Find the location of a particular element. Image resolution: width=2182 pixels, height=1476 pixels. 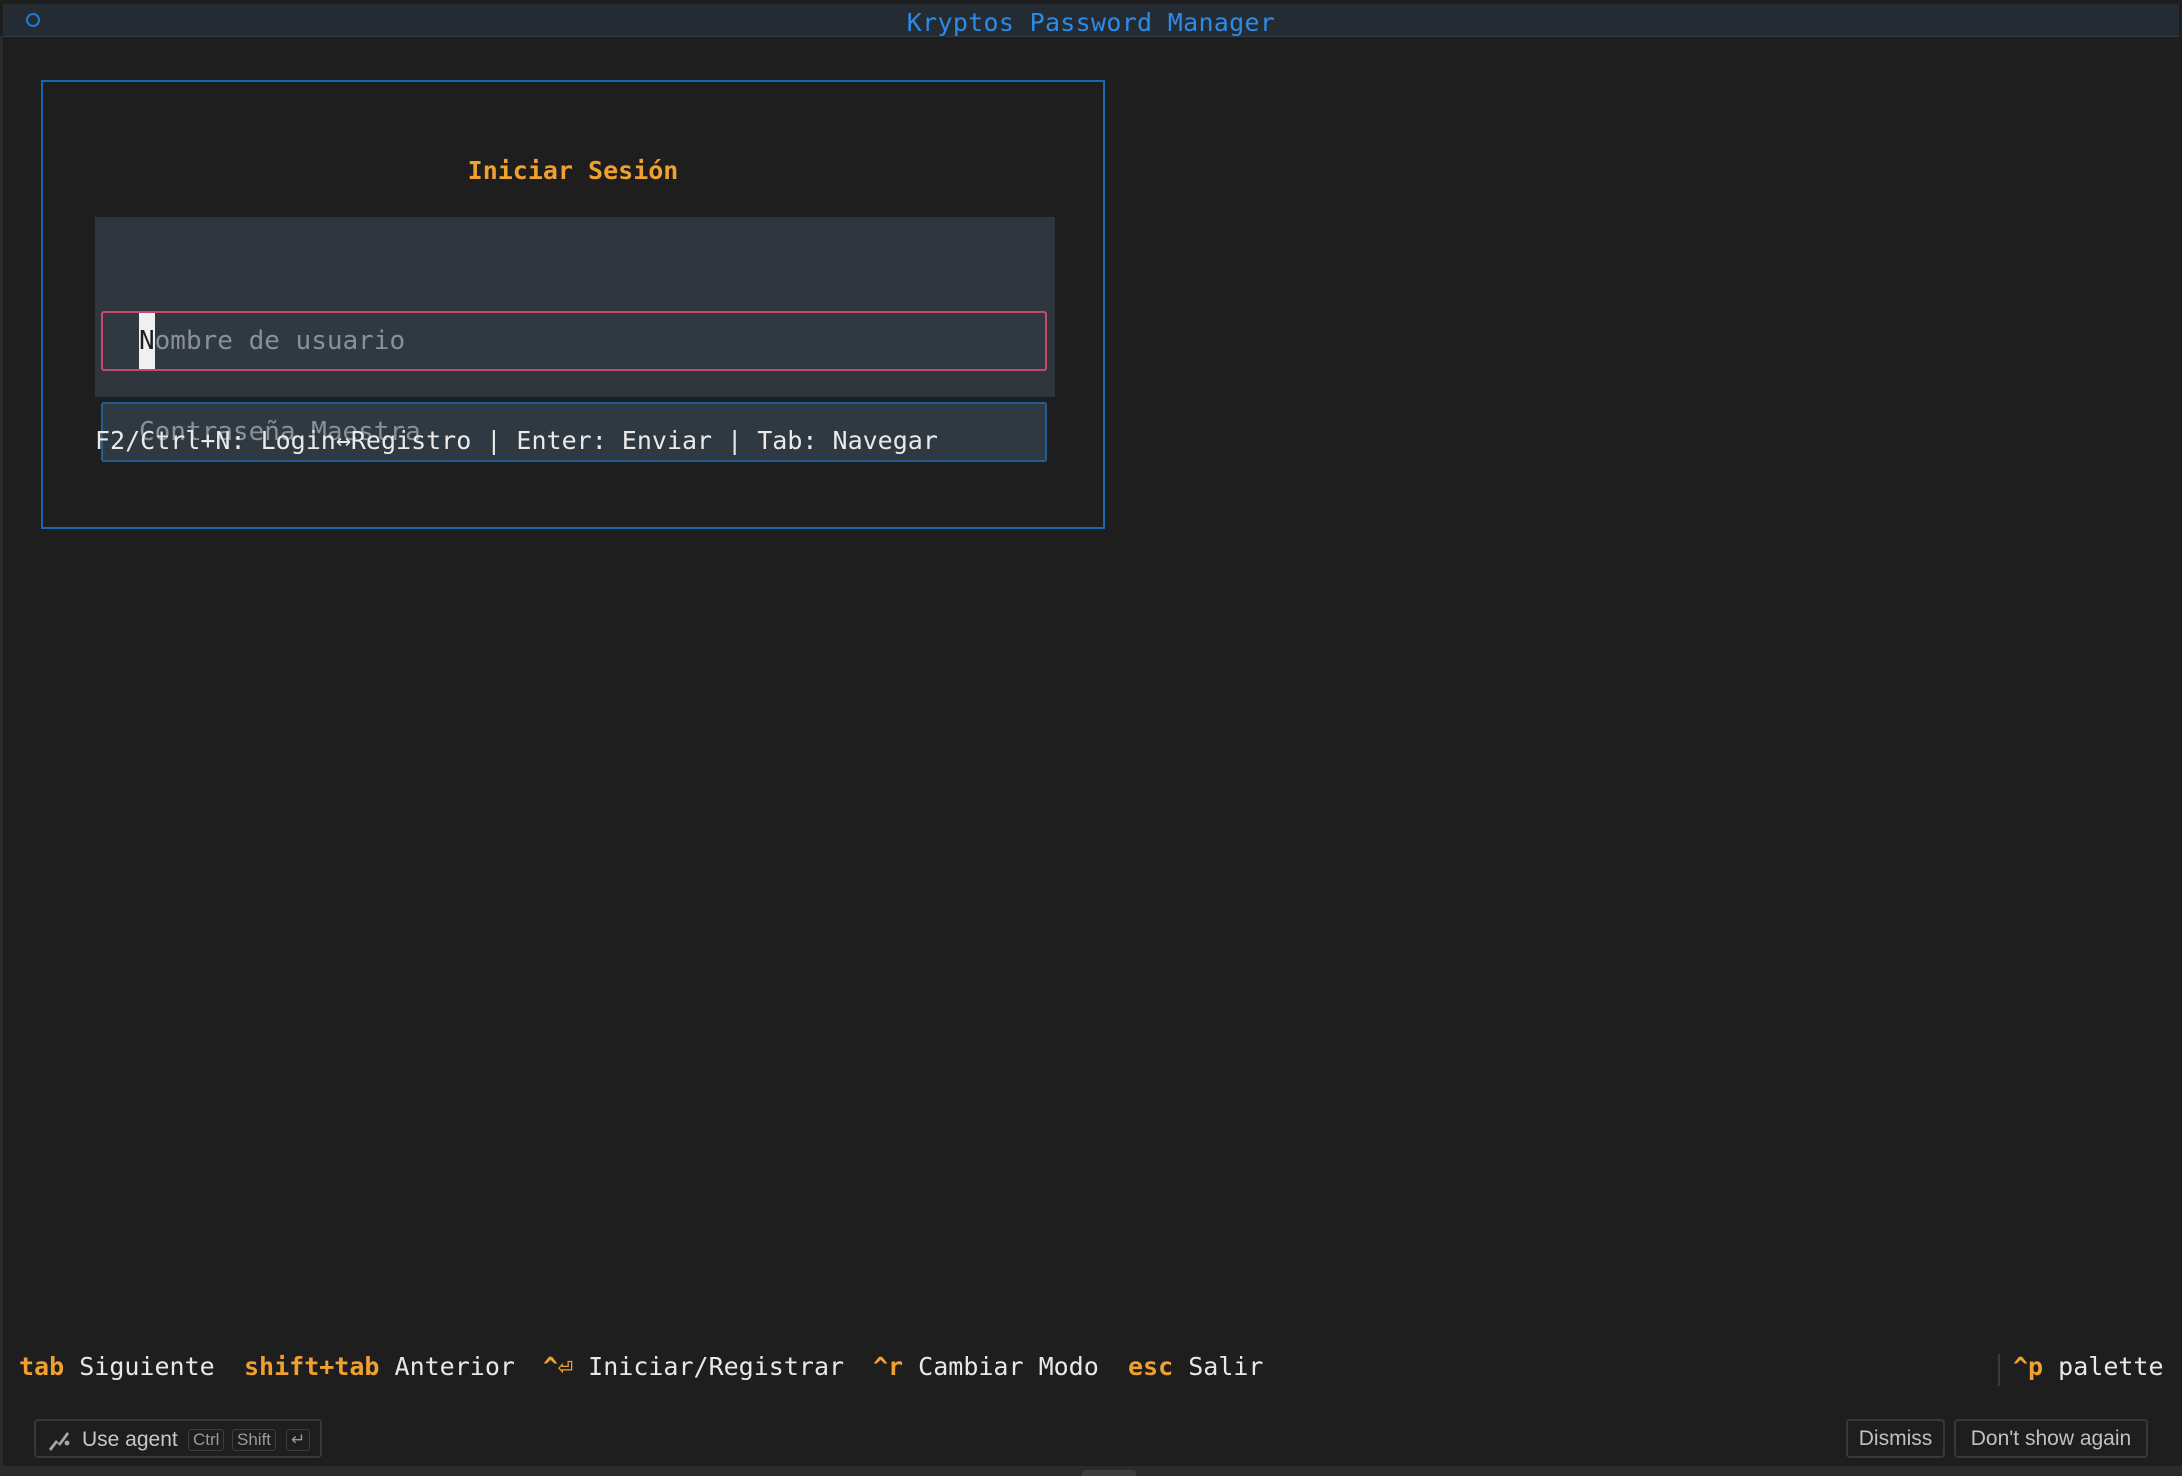

binding-shift-tab: shift+tab Anterior is located at coordinates (379, 1366).